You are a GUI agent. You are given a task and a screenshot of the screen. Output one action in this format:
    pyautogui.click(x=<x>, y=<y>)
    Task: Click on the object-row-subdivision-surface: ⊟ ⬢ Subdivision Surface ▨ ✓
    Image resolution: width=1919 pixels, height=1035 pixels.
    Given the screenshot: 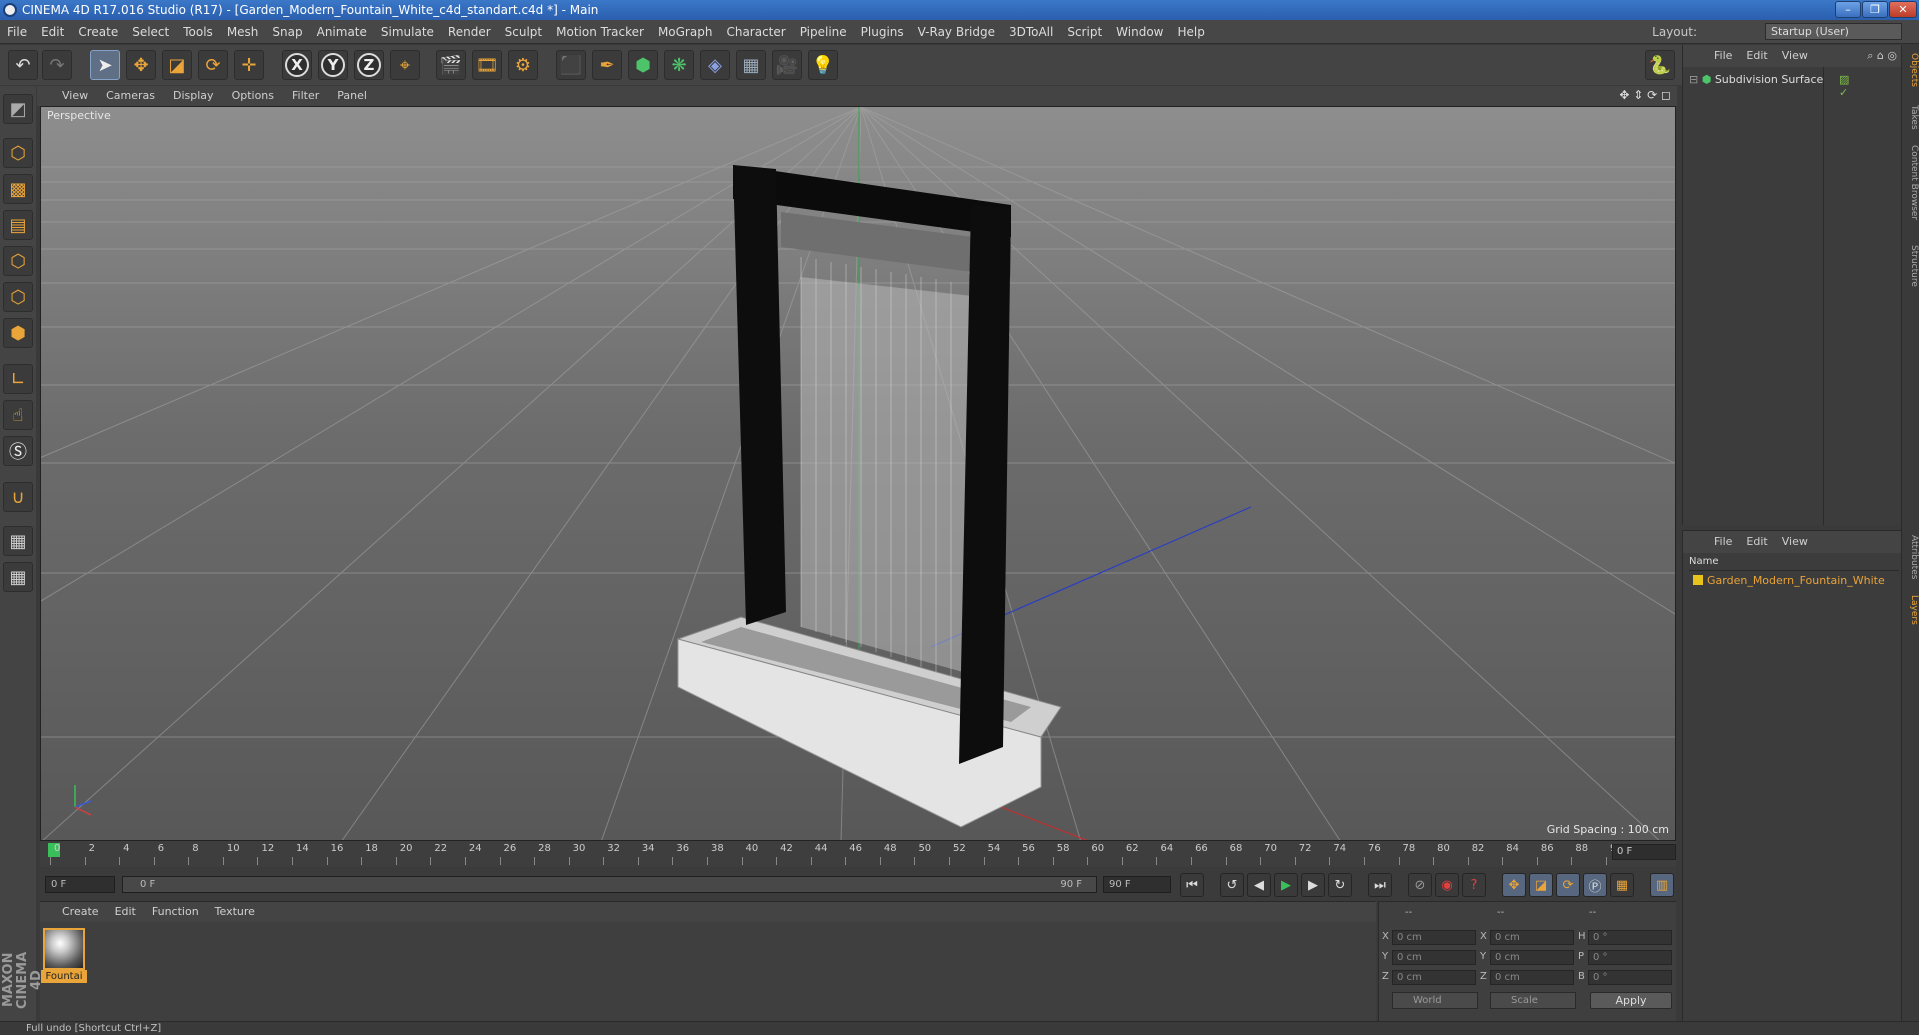 What is the action you would take?
    pyautogui.click(x=1769, y=86)
    